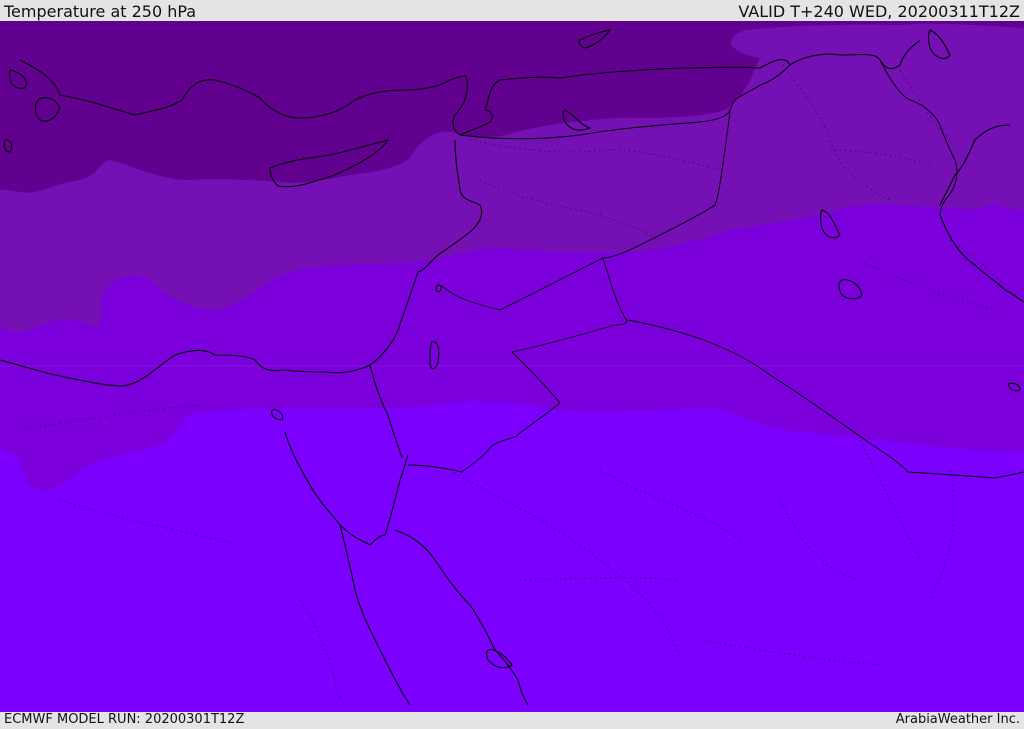 The image size is (1024, 729). What do you see at coordinates (879, 11) in the screenshot?
I see `valid-time: VALID T+240 WED, 20200311T12Z` at bounding box center [879, 11].